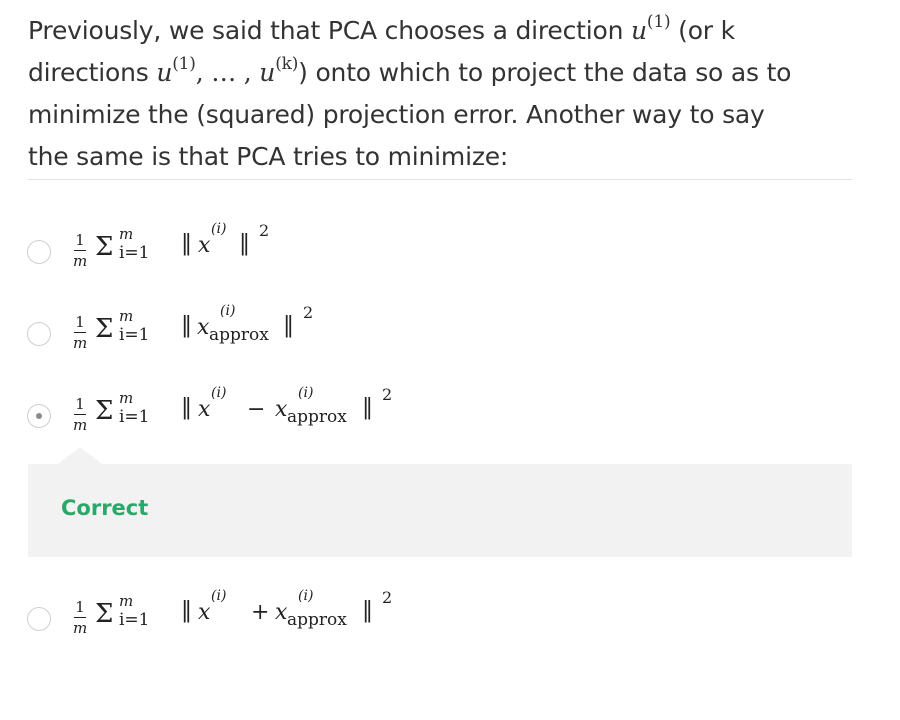 This screenshot has width=900, height=720. I want to click on option-formula: 1 m Σ m i=1 ‖ x (i) + x (i) approx ‖ 2, so click(243, 624).